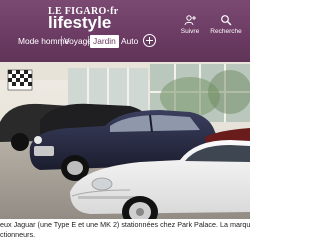 This screenshot has width=320, height=250. I want to click on brand-lifestyle: lifestyle, so click(93, 24).